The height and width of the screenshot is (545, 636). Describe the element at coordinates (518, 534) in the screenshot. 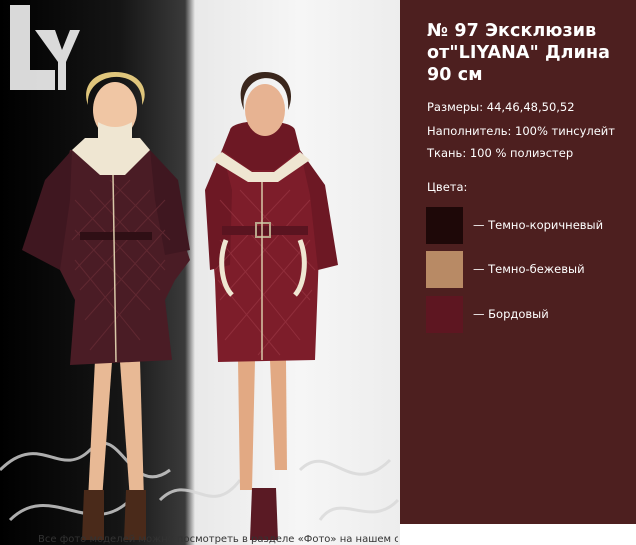

I see `panel-bottom-strip` at that location.